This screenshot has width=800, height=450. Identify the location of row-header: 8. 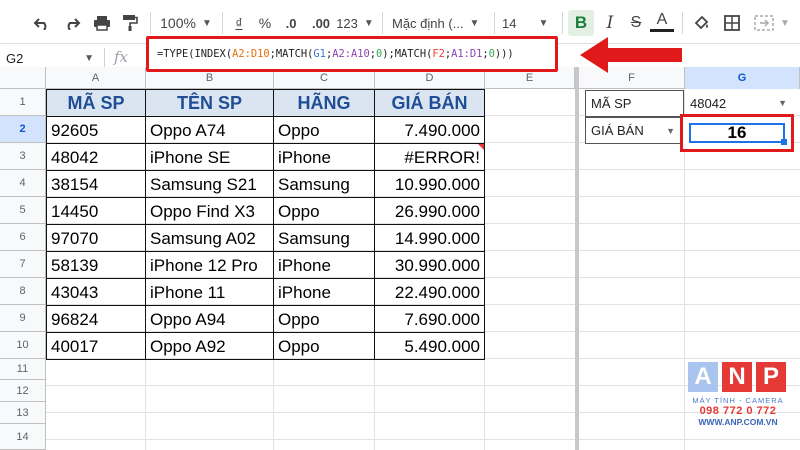
(23, 291).